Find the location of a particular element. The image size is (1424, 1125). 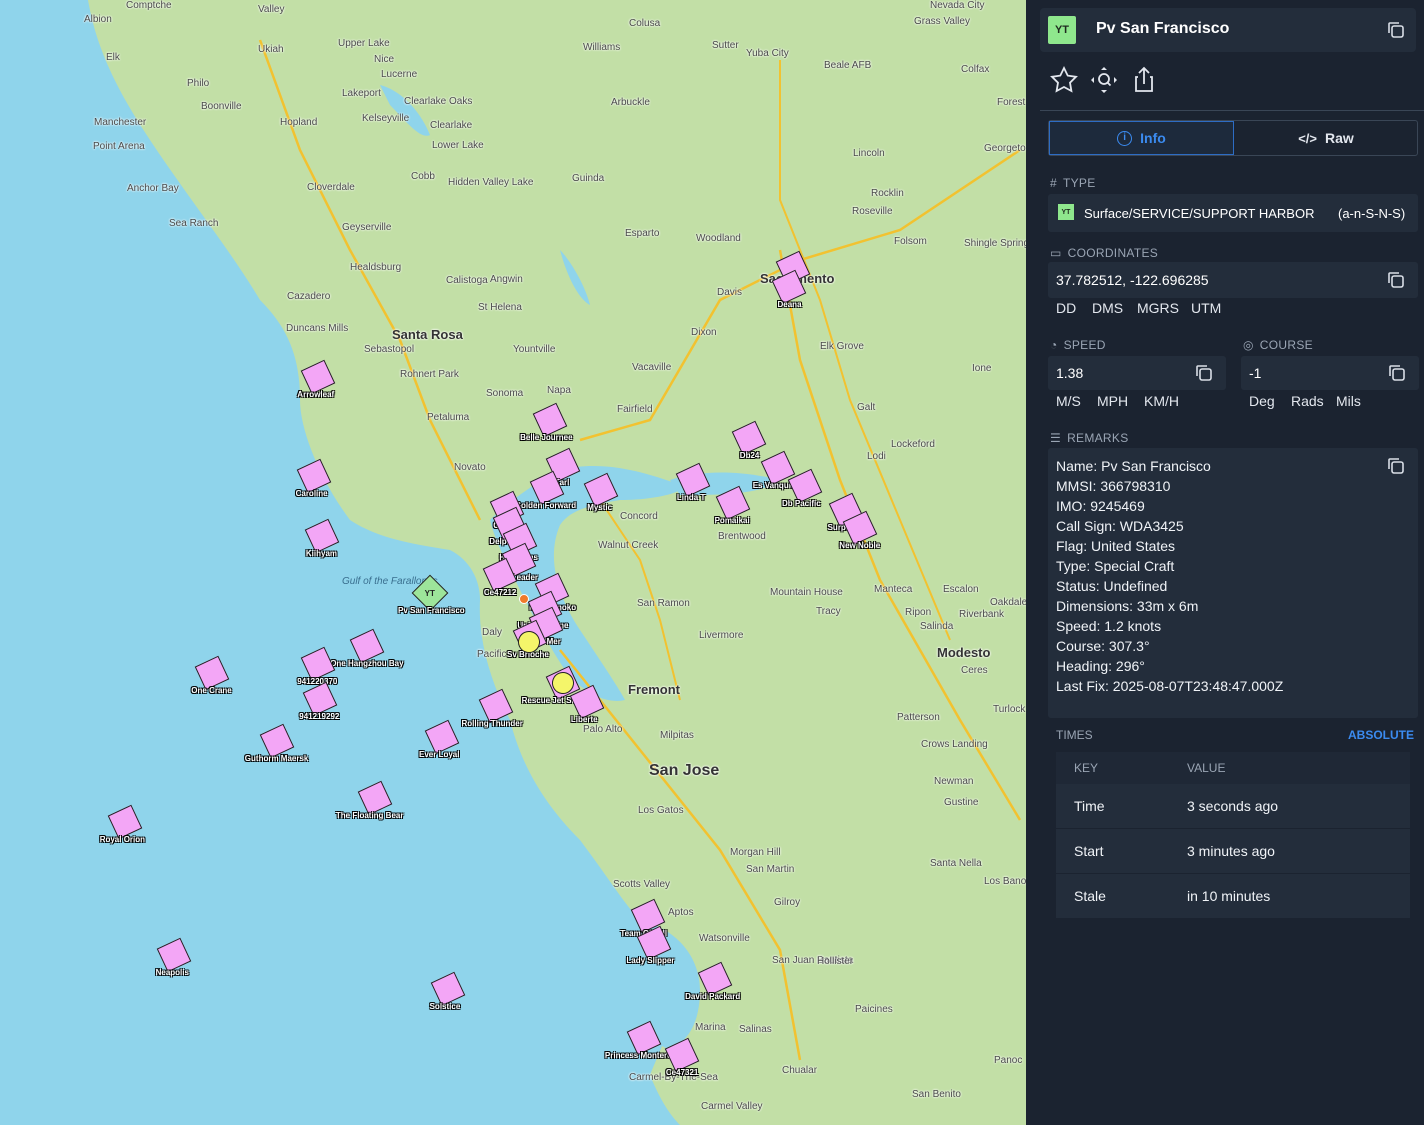

unit-title: Pv San Francisco is located at coordinates (1163, 28).